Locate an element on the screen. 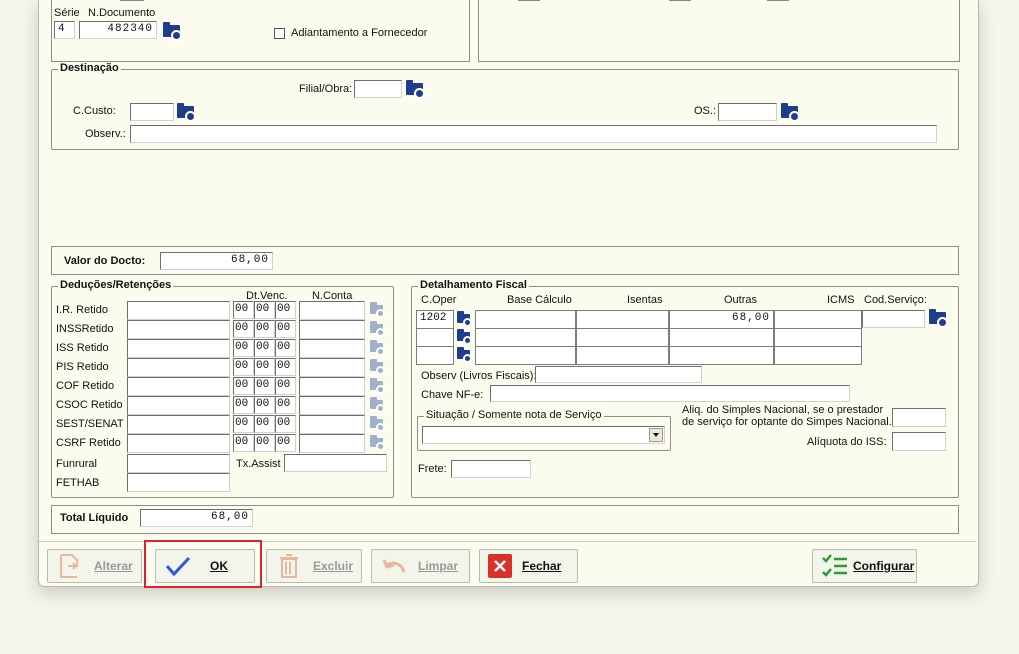 Image resolution: width=1019 pixels, height=654 pixels. ccusto-lookup-icon is located at coordinates (186, 112).